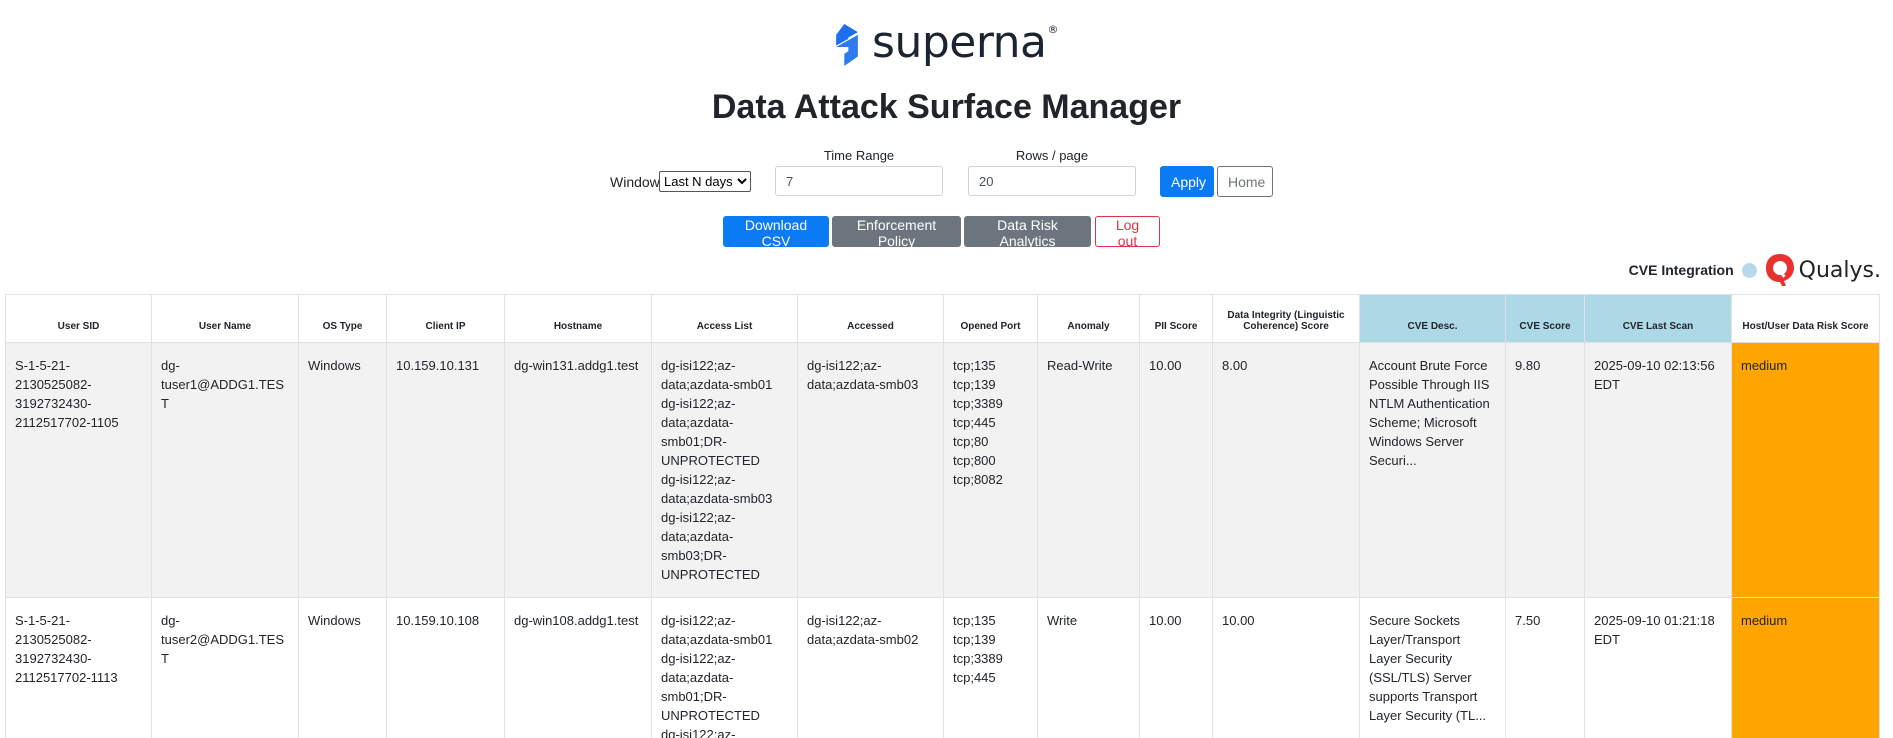 The height and width of the screenshot is (738, 1893). Describe the element at coordinates (1432, 318) in the screenshot. I see `column-header-cve-desc: CVE Desc.` at that location.